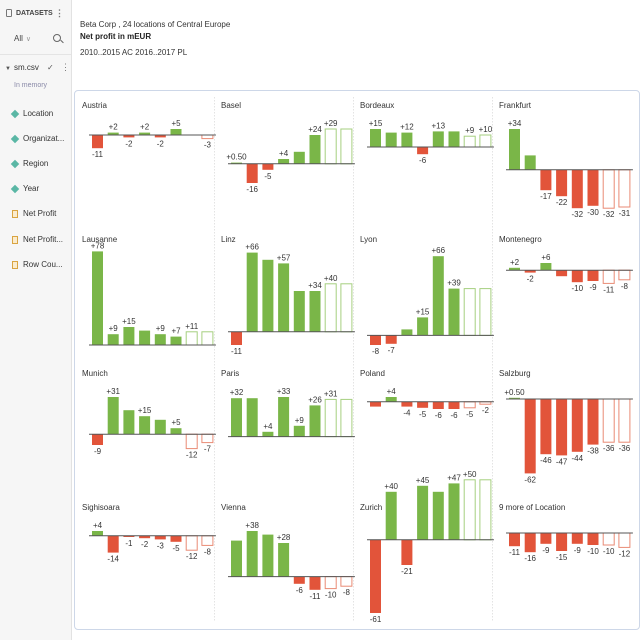 This screenshot has width=640, height=640. Describe the element at coordinates (37, 13) in the screenshot. I see `datasets-header: DATASETS ⋮` at that location.